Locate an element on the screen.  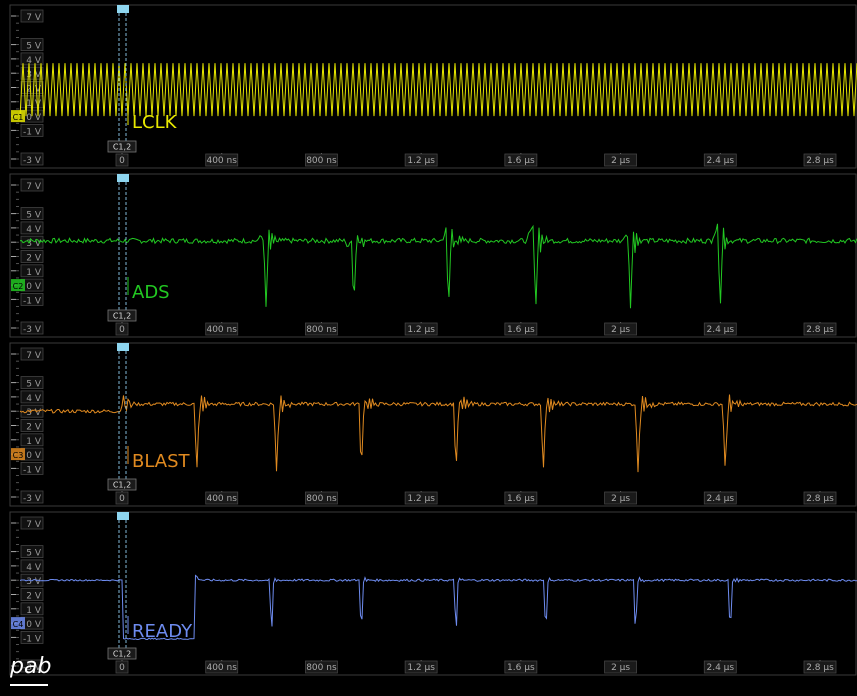
logo-text: pab is located at coordinates (31, 666).